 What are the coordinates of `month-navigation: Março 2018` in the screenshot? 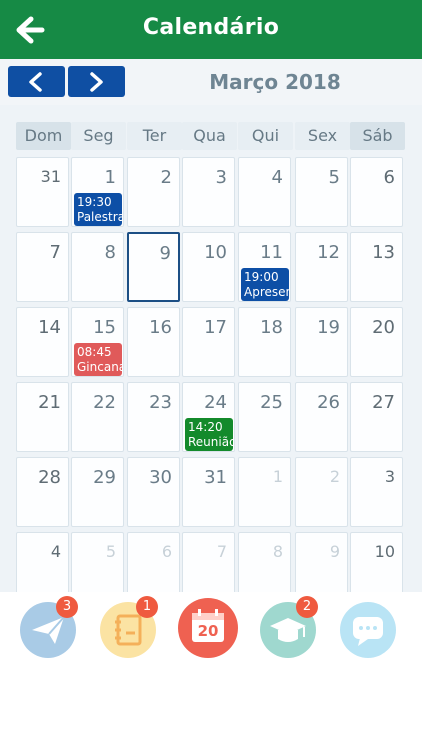 It's located at (211, 82).